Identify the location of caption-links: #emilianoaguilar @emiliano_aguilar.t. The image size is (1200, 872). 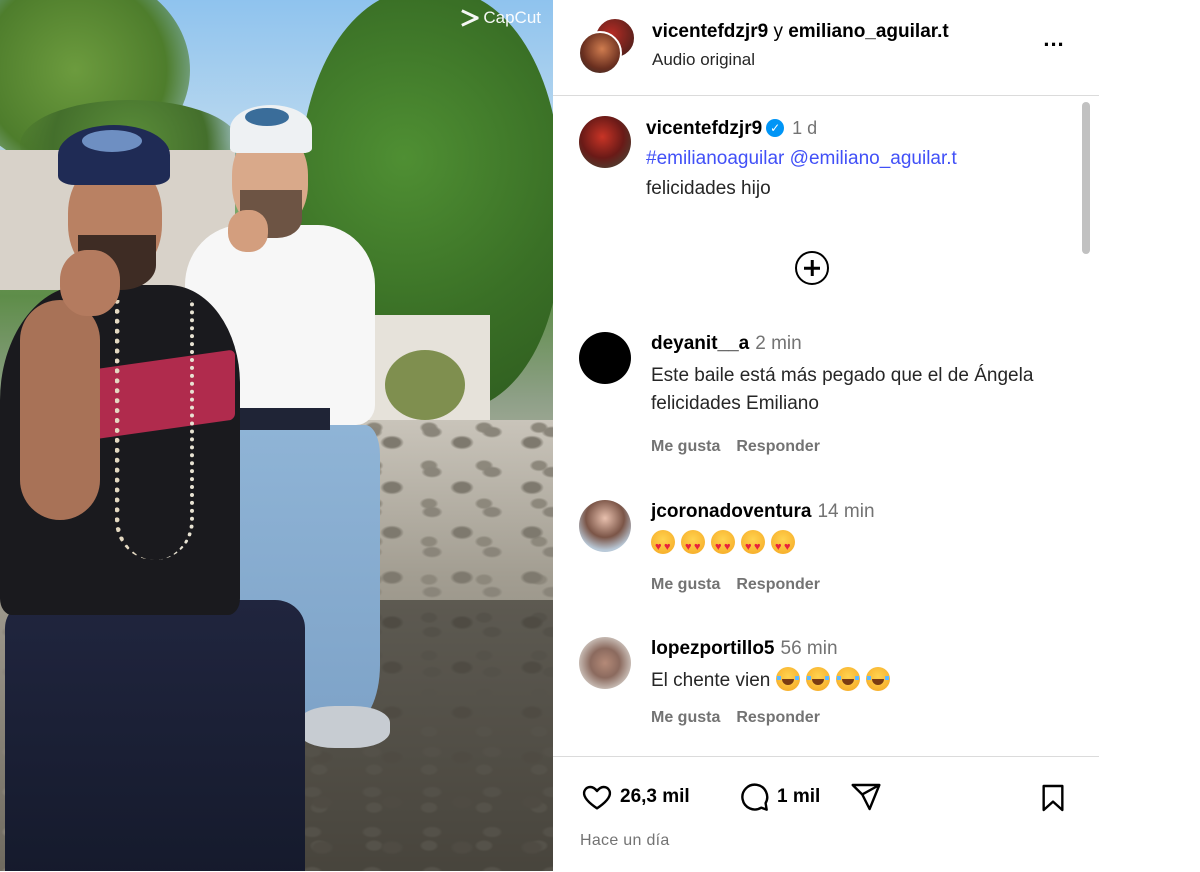
(801, 159).